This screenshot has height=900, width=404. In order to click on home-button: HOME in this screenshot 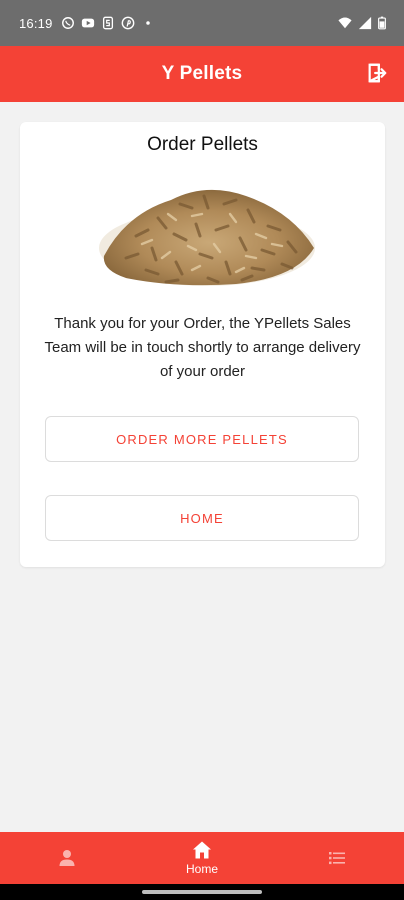, I will do `click(202, 518)`.